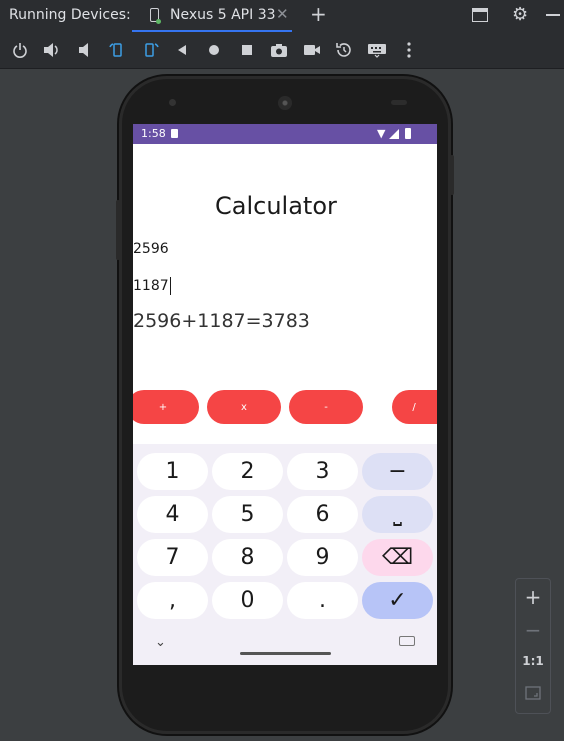  Describe the element at coordinates (160, 642) in the screenshot. I see `collapse-keyboard-icon: ⌄` at that location.